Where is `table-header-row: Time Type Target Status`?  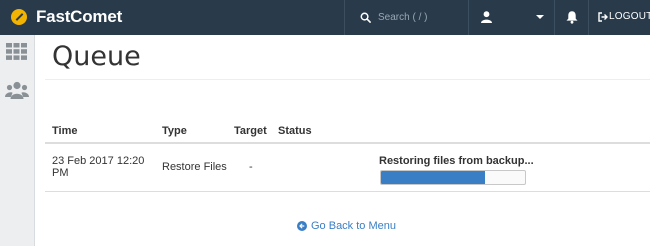 table-header-row: Time Type Target Status is located at coordinates (347, 132).